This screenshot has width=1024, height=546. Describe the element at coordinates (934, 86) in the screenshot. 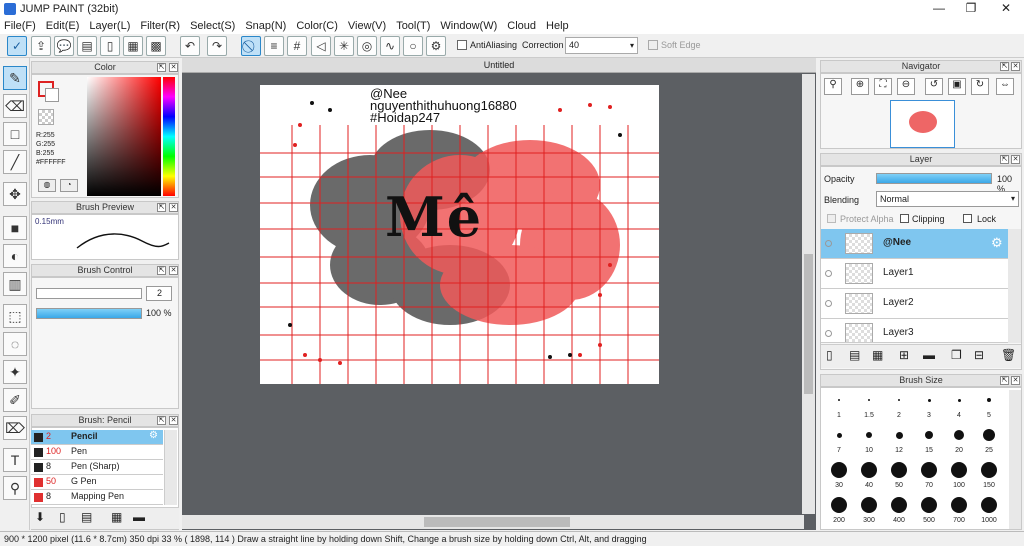

I see `rotate-left-icon: ↺` at that location.